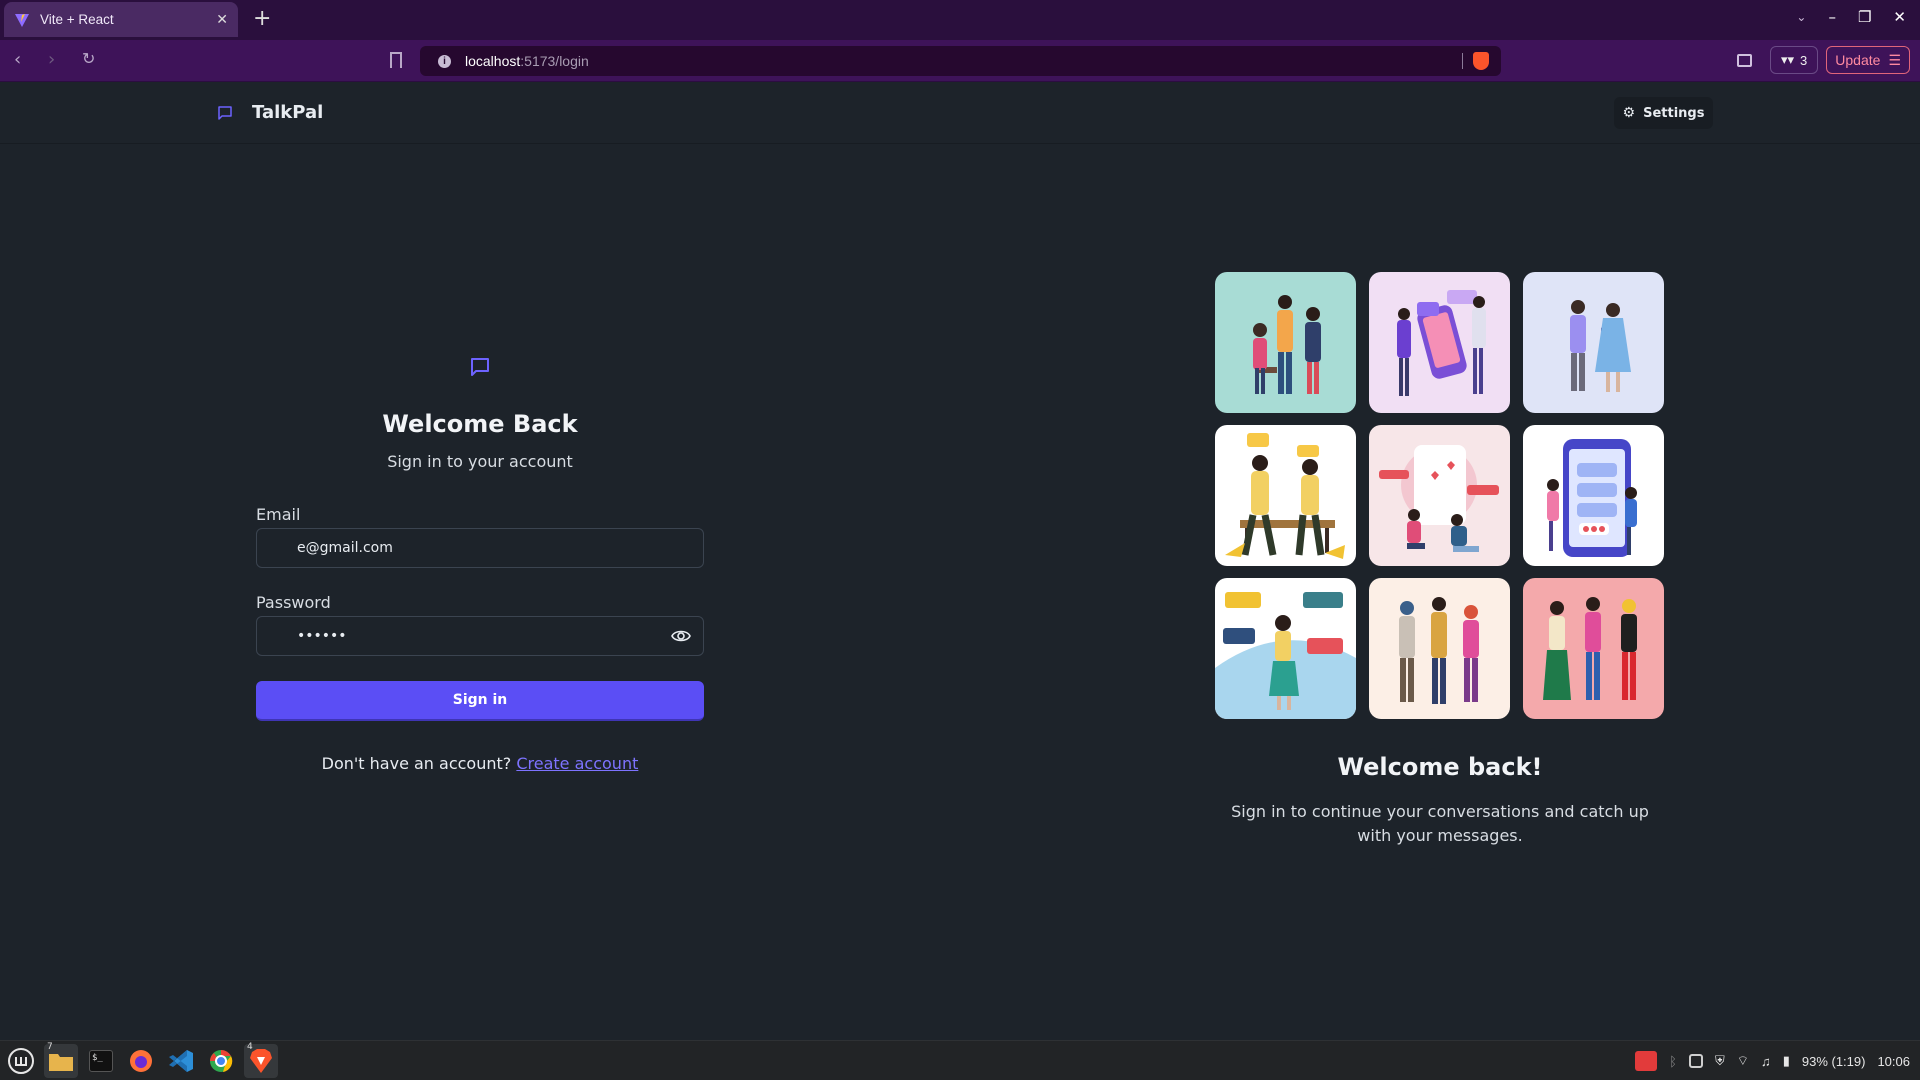 This screenshot has width=1920, height=1080. Describe the element at coordinates (250, 1047) in the screenshot. I see `brave-badge: 4` at that location.